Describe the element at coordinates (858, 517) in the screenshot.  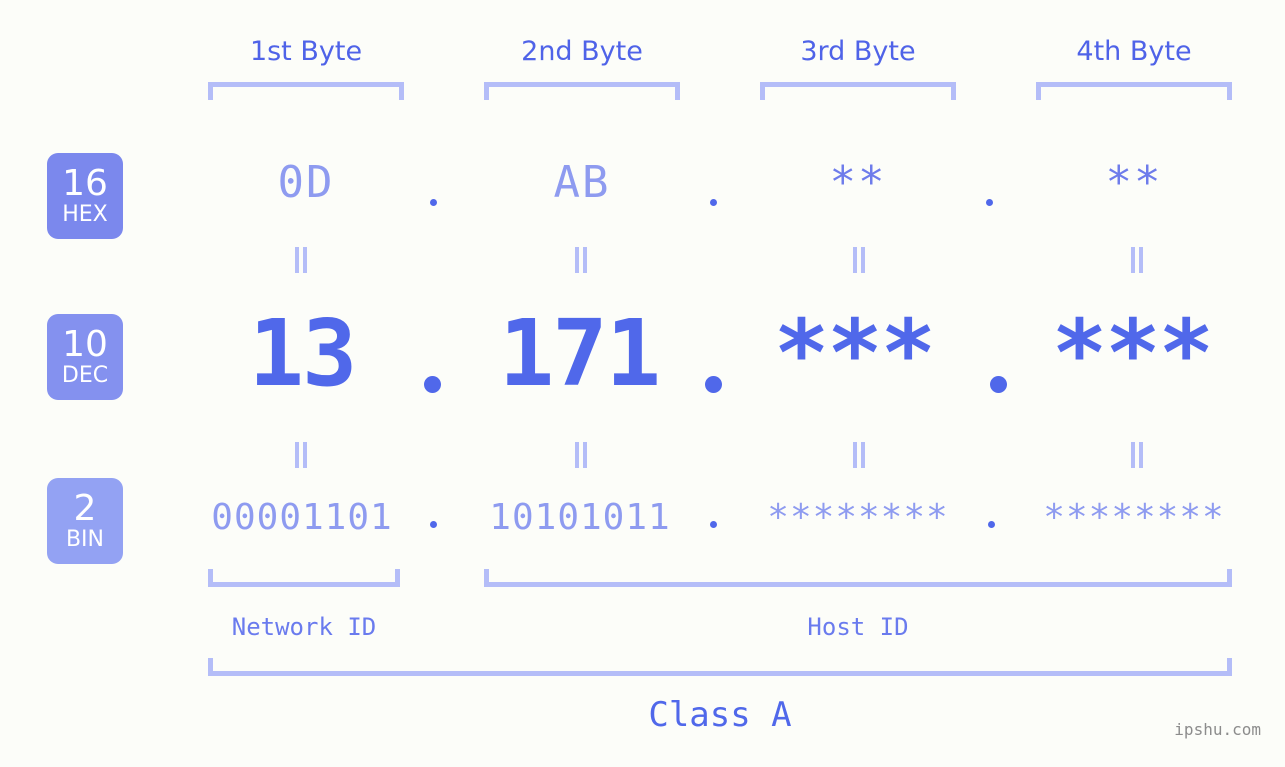
I see `bin-octet-3: ********` at that location.